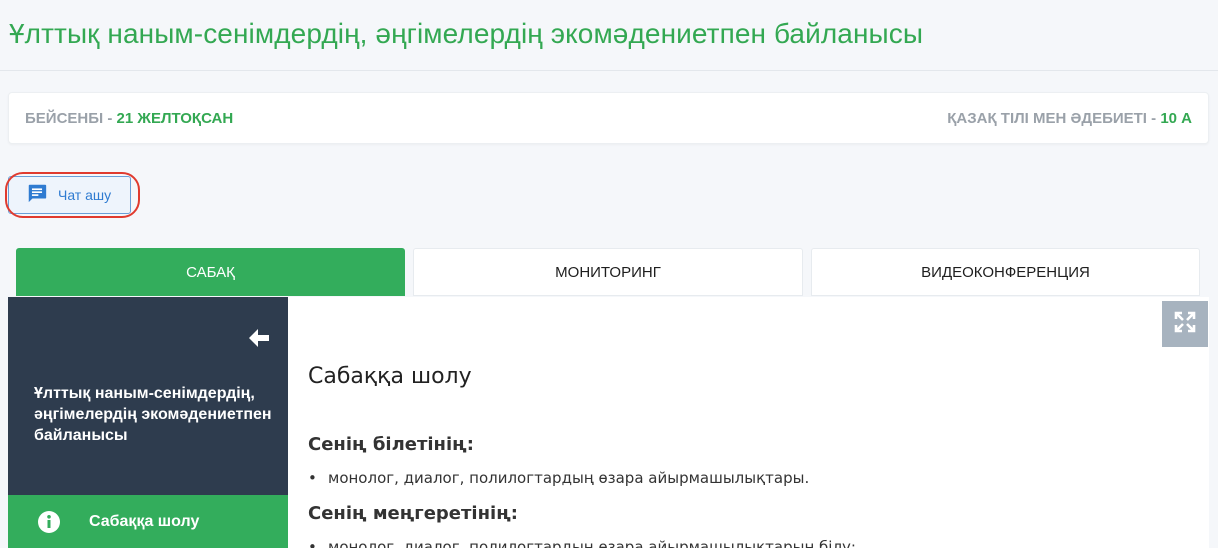  I want to click on lesson-subject: ҚАЗАҚ ТІЛІ МЕН ӘДЕБИЕТІ - 10 А, so click(1069, 118).